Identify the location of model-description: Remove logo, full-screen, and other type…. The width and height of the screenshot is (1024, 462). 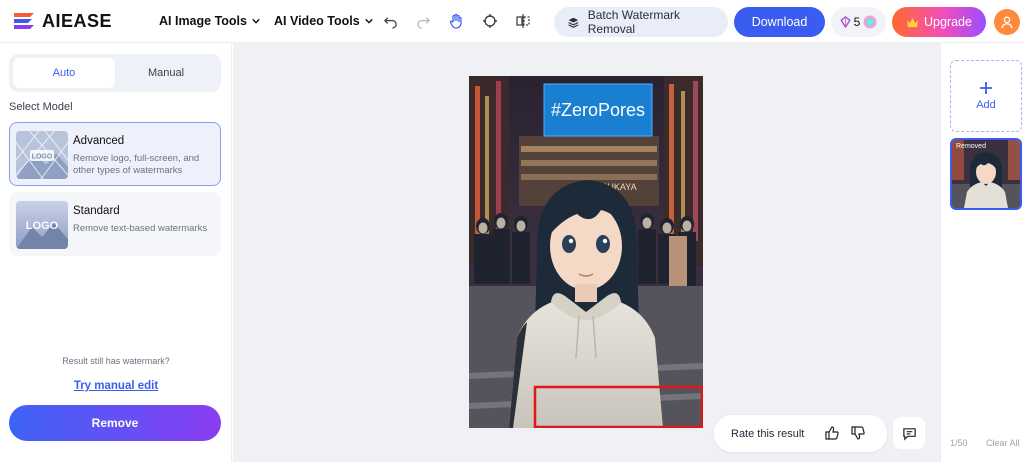
(136, 164).